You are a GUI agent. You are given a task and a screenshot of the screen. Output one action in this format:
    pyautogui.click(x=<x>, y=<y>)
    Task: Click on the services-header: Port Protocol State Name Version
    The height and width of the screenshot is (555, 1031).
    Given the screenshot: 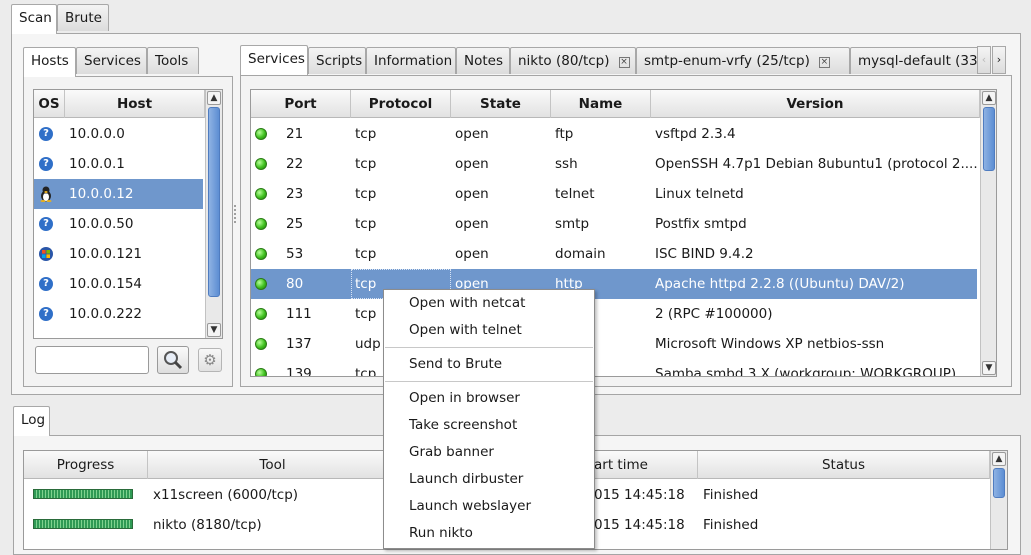 What is the action you would take?
    pyautogui.click(x=623, y=104)
    